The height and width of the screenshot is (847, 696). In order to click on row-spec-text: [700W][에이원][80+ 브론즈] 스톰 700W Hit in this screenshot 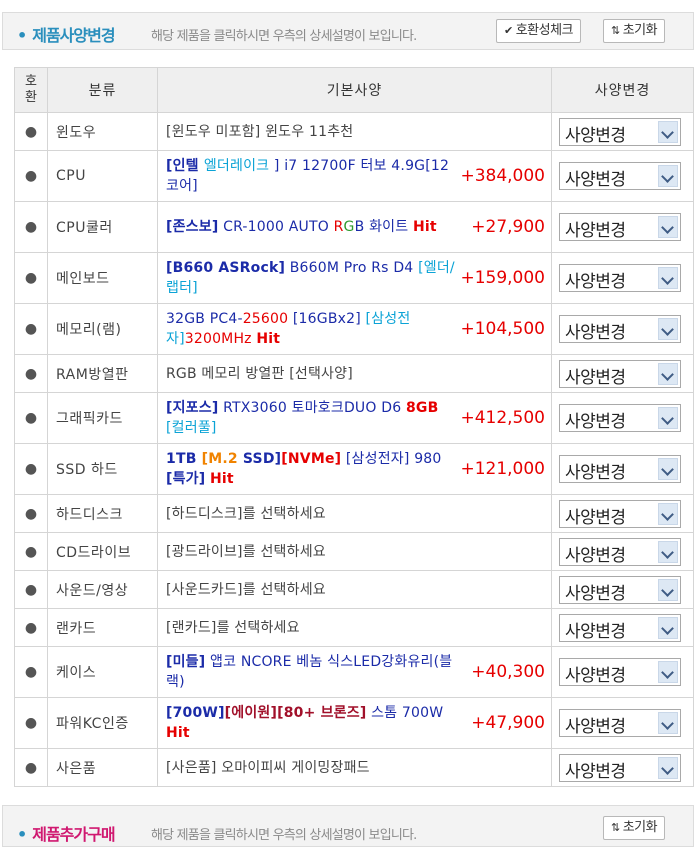, I will do `click(316, 723)`.